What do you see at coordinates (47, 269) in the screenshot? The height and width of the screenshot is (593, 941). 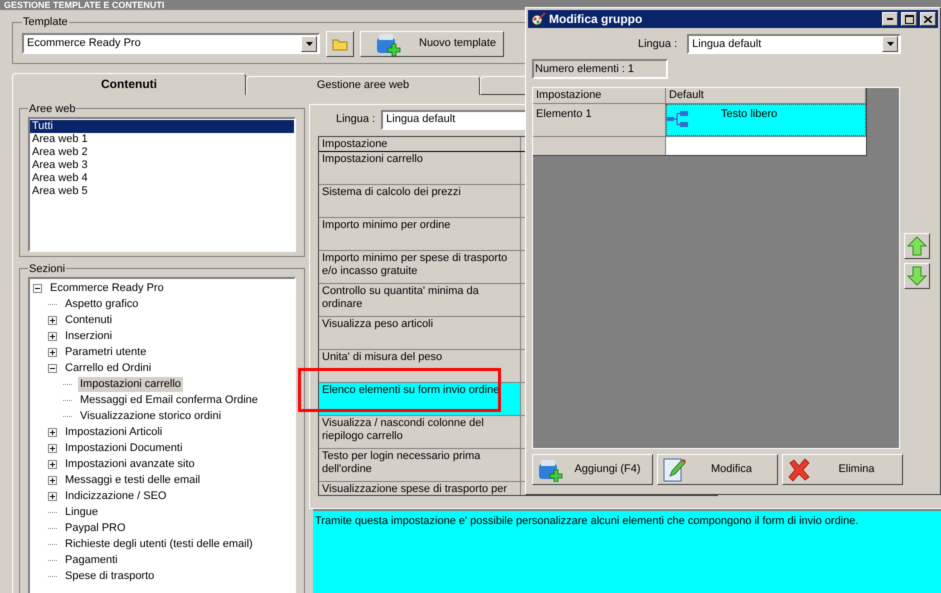 I see `group-label: Sezioni` at bounding box center [47, 269].